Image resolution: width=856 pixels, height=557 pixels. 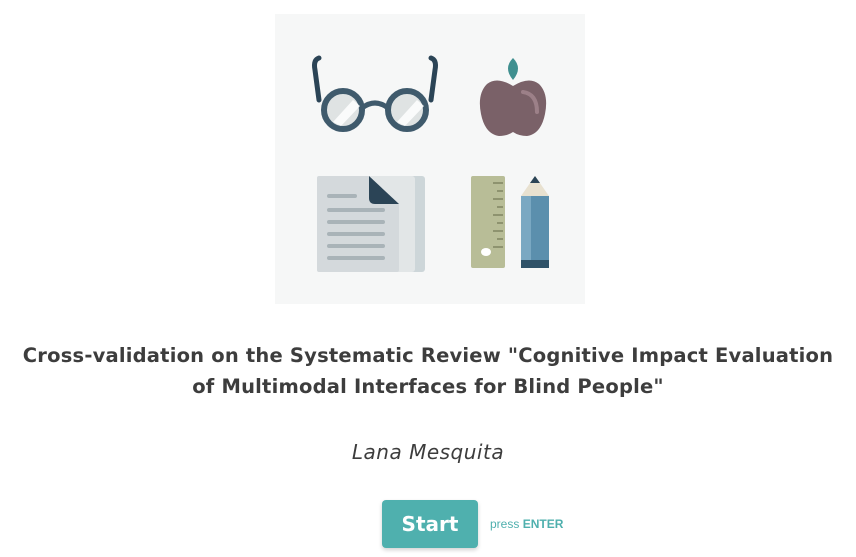 I want to click on keyboard-hint-key: ENTER, so click(x=543, y=524).